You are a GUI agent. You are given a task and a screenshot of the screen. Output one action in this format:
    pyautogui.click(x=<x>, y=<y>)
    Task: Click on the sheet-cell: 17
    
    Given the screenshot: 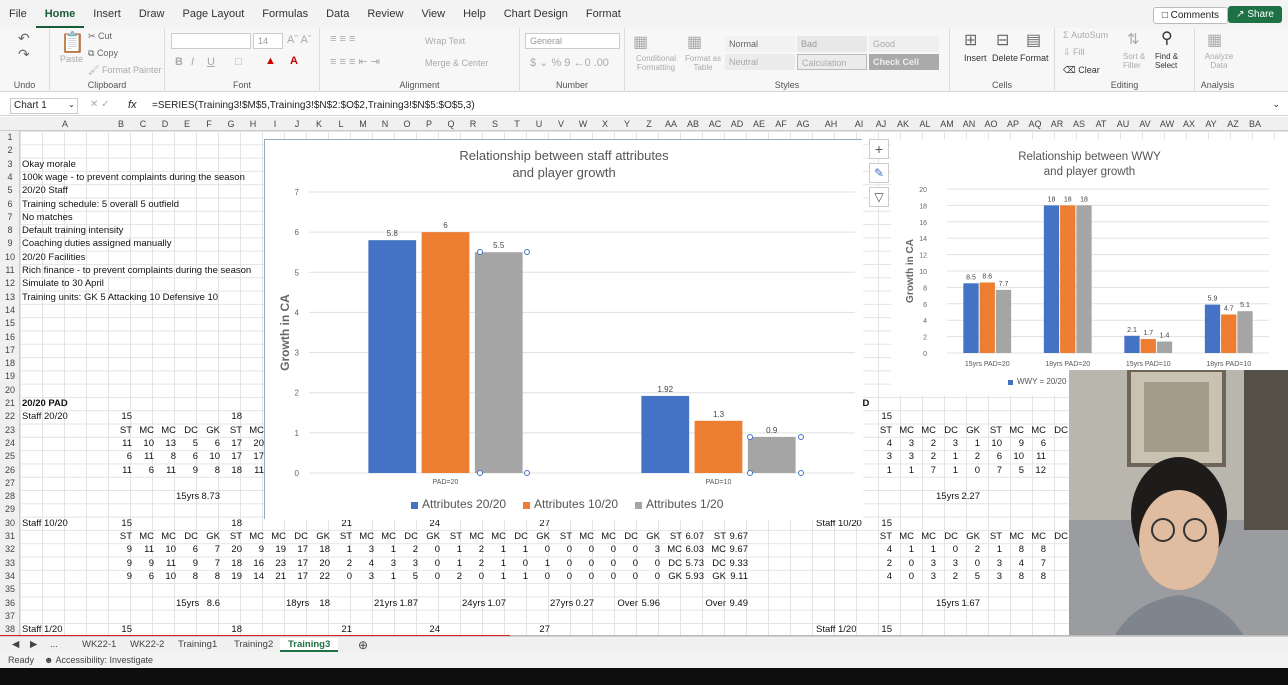 What is the action you would take?
    pyautogui.click(x=297, y=563)
    